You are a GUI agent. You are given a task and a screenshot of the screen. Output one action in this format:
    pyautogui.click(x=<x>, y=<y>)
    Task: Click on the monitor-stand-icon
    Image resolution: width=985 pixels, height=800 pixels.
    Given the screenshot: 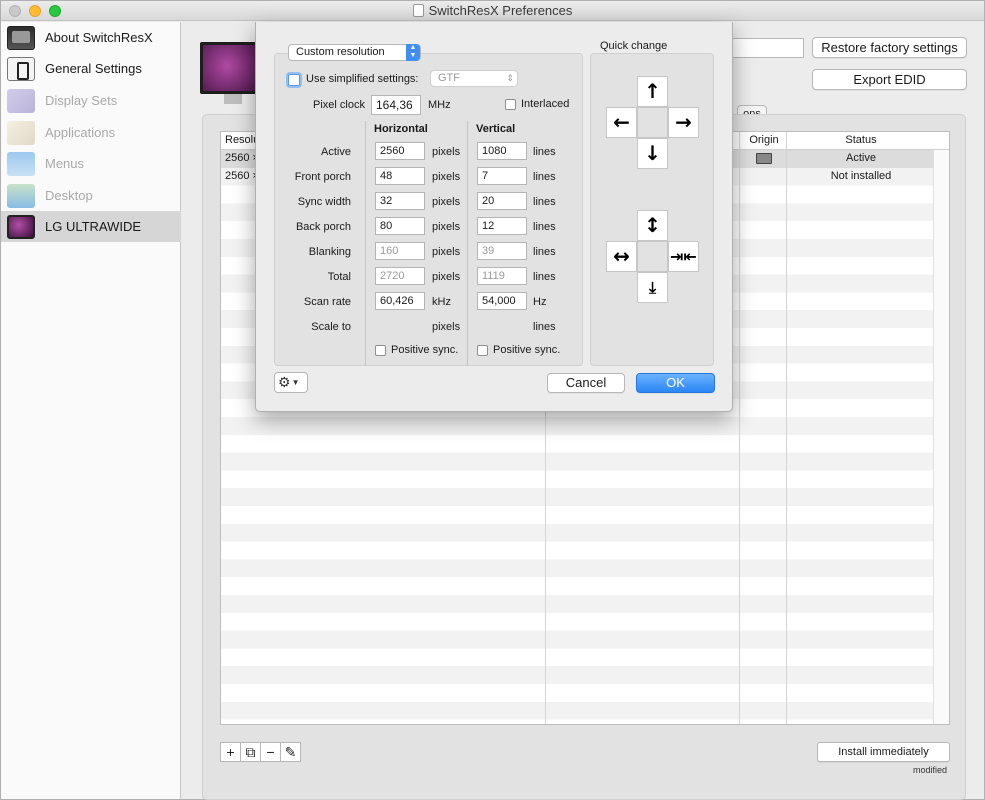 What is the action you would take?
    pyautogui.click(x=233, y=99)
    